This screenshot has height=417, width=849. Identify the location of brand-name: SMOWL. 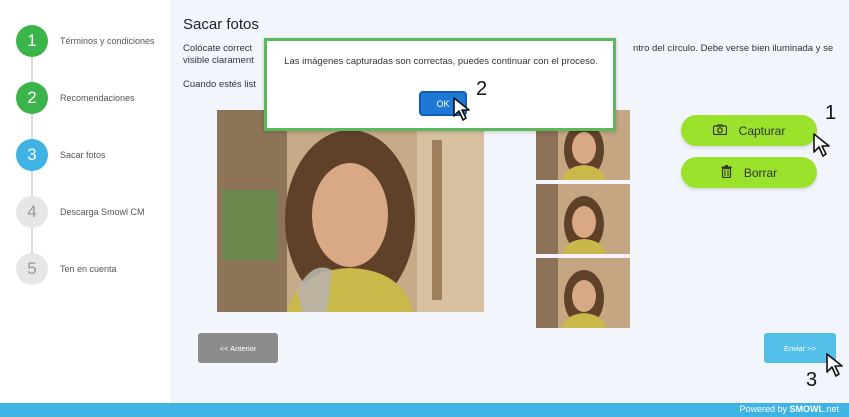
(806, 409).